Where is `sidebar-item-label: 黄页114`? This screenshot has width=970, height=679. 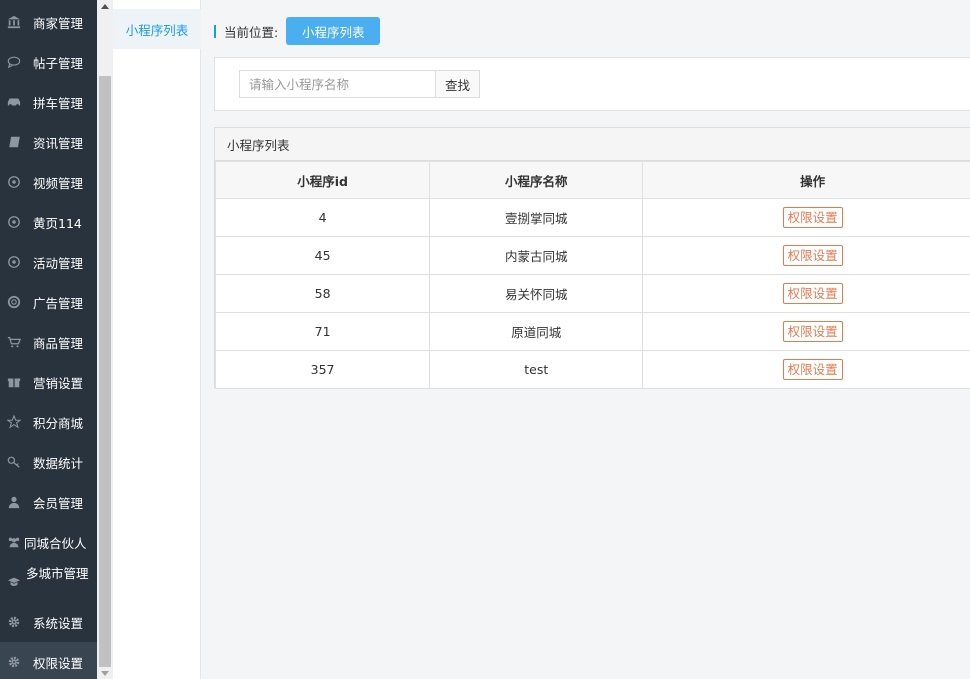 sidebar-item-label: 黄页114 is located at coordinates (57, 223).